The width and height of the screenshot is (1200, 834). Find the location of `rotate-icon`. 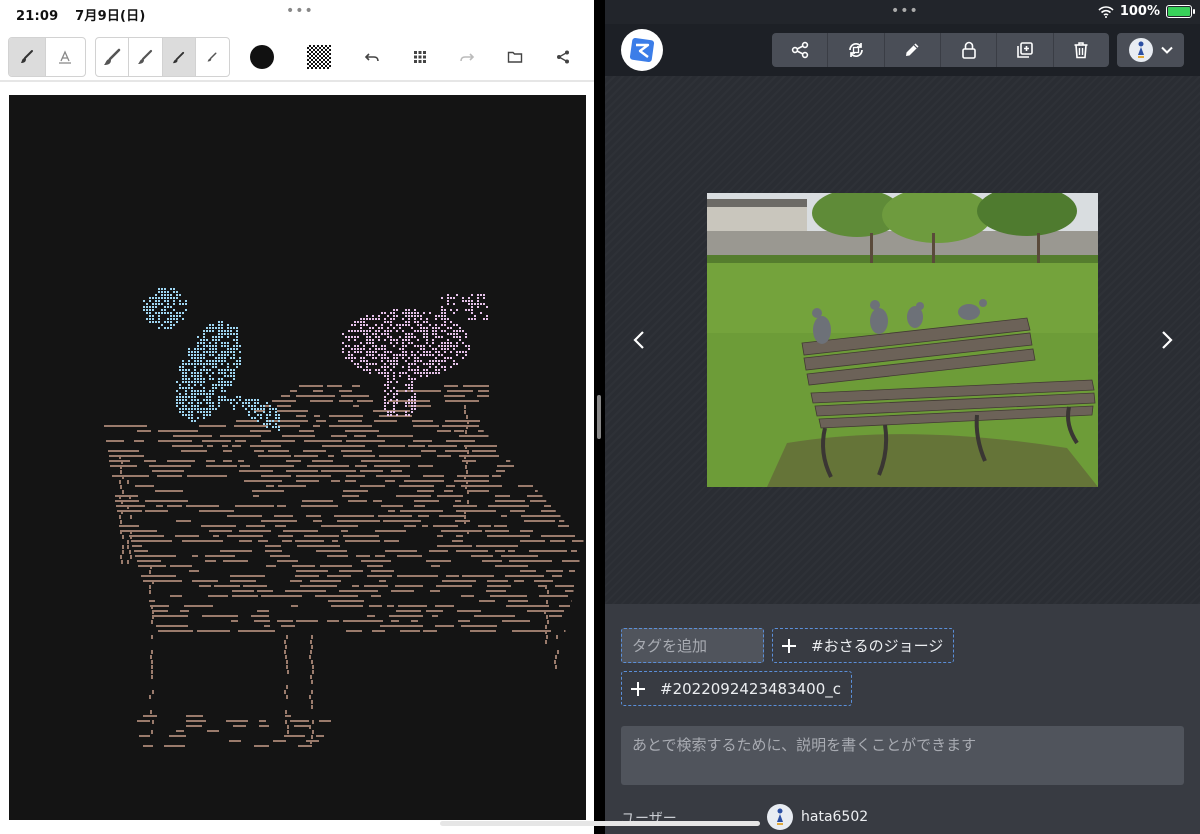

rotate-icon is located at coordinates (856, 50).